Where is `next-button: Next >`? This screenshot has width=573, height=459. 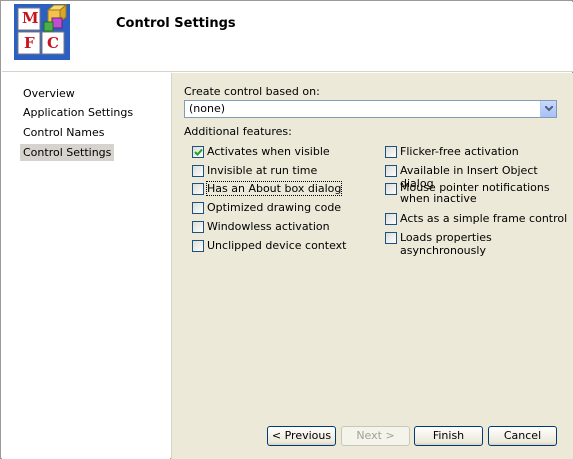 next-button: Next > is located at coordinates (375, 436).